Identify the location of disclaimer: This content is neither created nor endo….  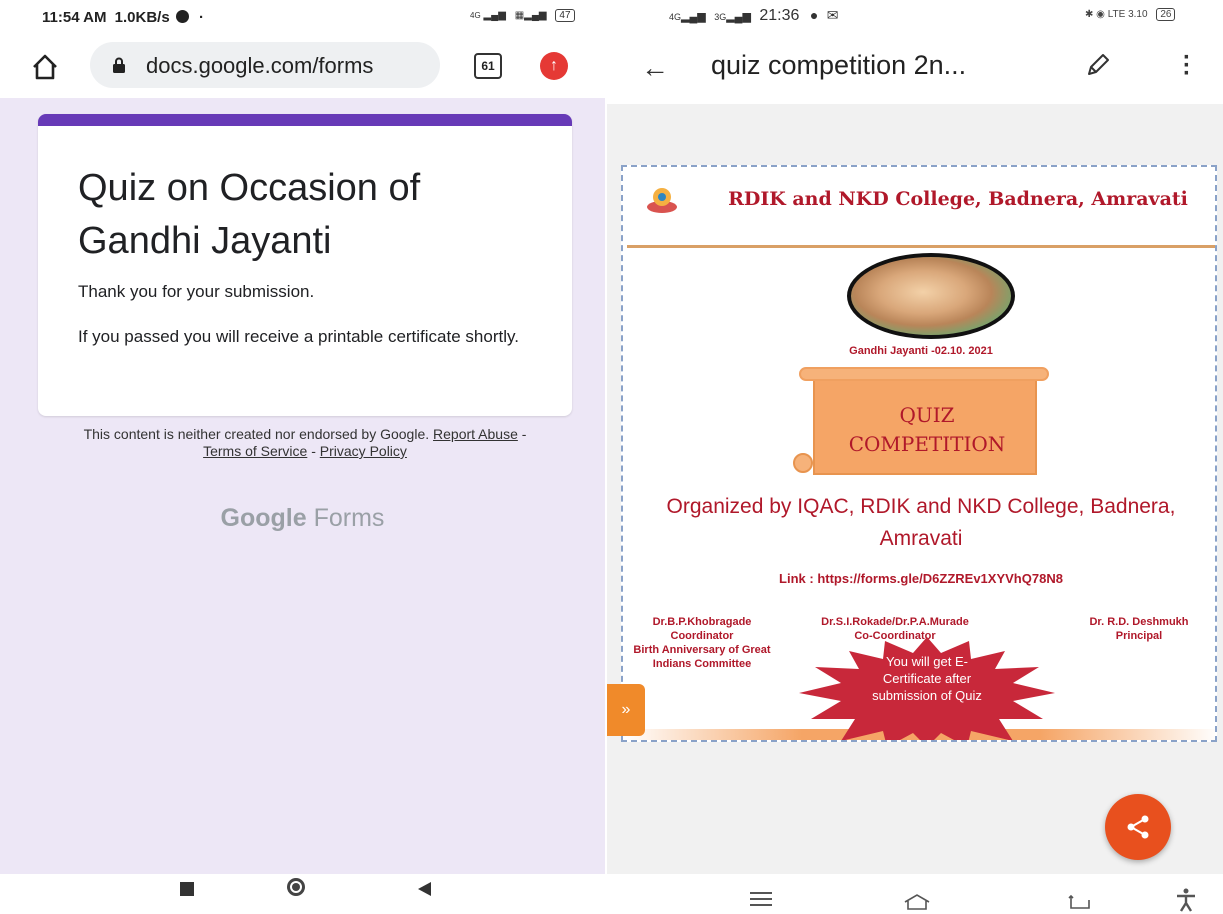
(305, 442).